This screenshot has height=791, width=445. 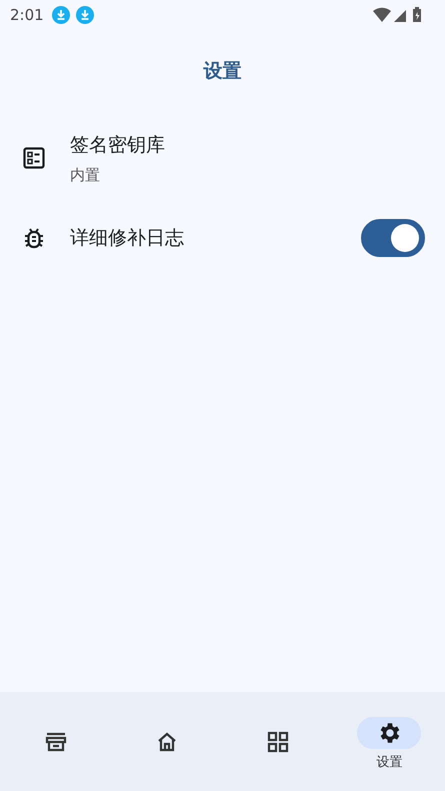 I want to click on page-title: 设置, so click(x=223, y=71).